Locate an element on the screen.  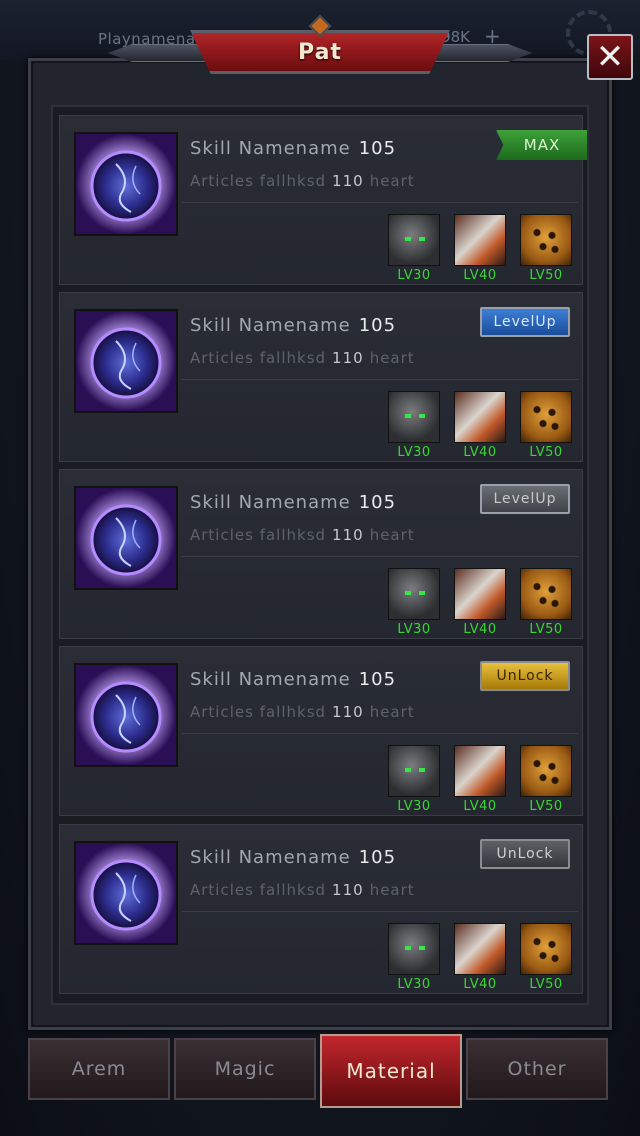
tab-bar: Arem Magic Material Other is located at coordinates (320, 1070).